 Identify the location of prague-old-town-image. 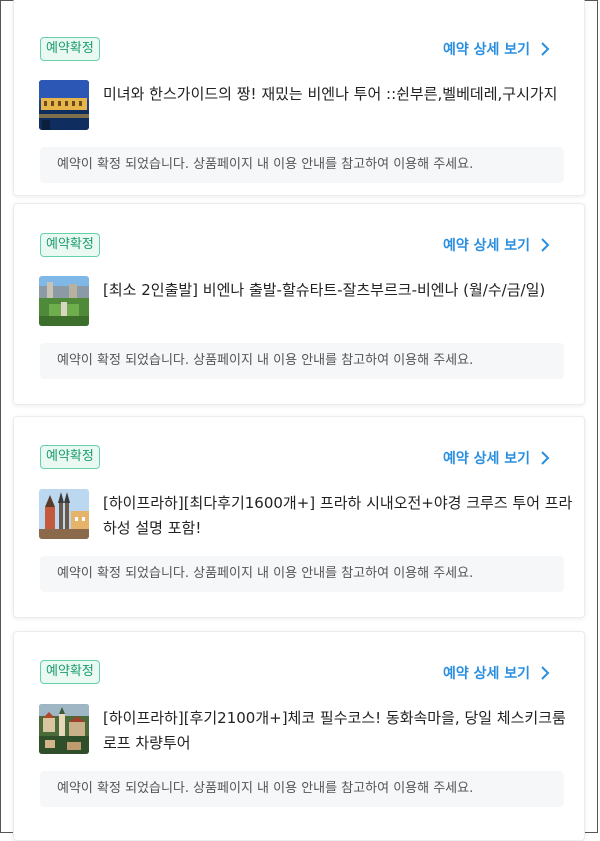
(64, 514).